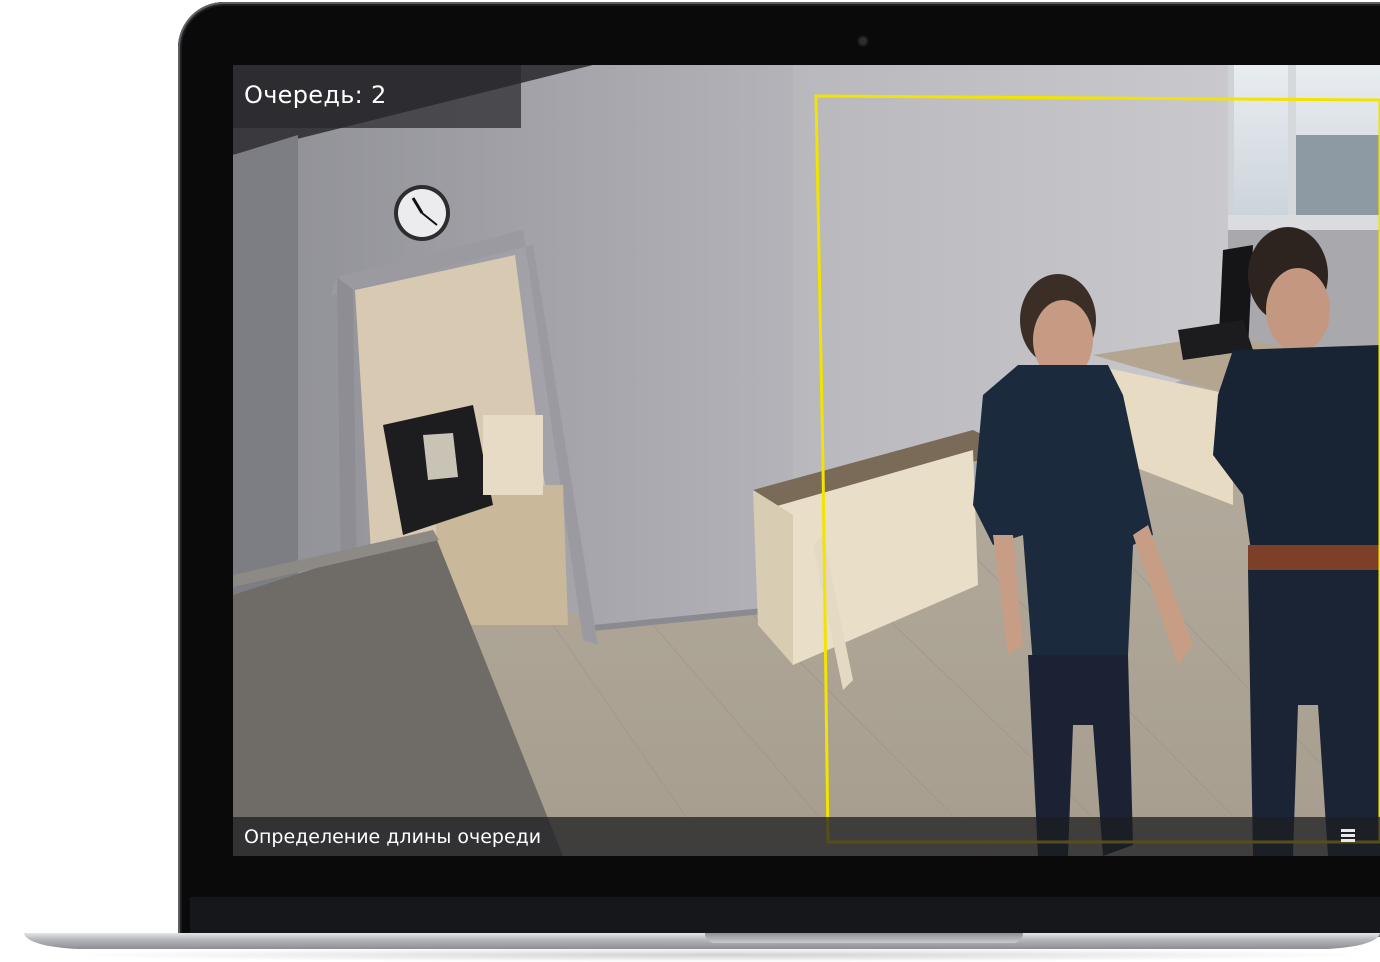 The height and width of the screenshot is (962, 1380). Describe the element at coordinates (864, 938) in the screenshot. I see `laptop-hinge-notch` at that location.